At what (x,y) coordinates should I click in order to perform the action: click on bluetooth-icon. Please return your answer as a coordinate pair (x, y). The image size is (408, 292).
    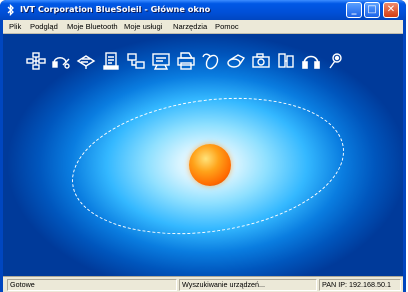
    Looking at the image, I should click on (10, 10).